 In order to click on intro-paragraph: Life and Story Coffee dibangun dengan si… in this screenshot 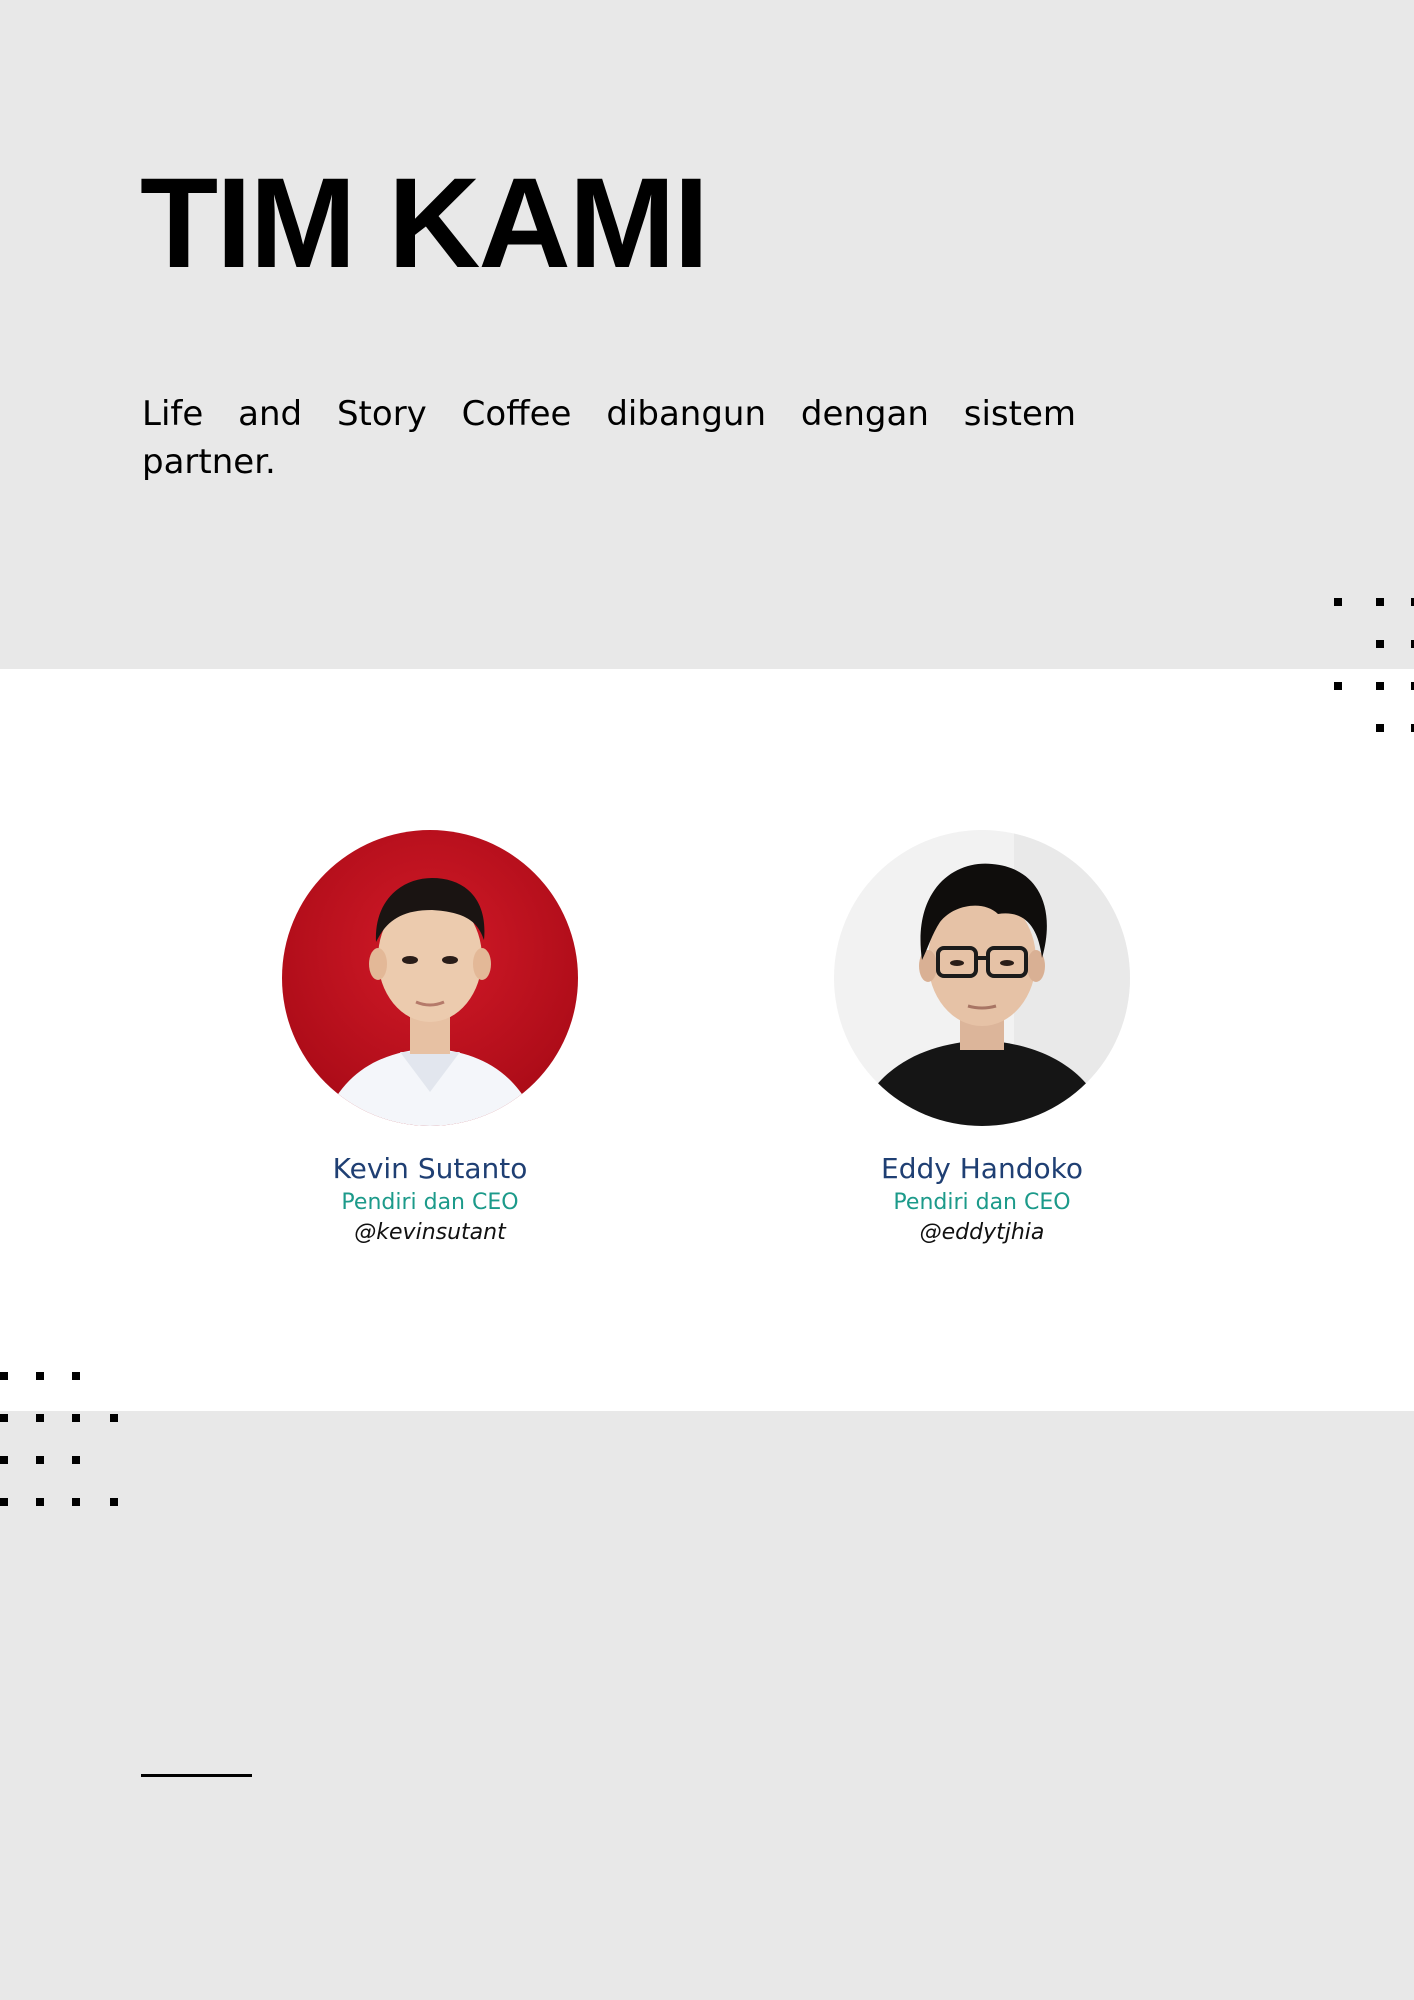, I will do `click(609, 438)`.